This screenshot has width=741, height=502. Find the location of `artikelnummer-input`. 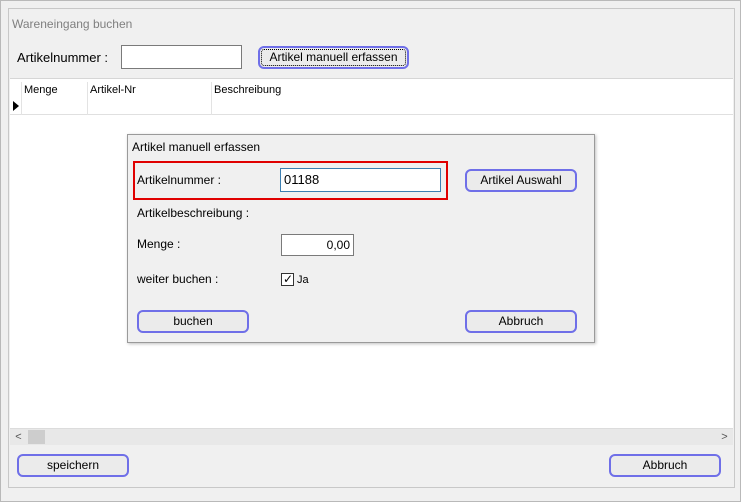

artikelnummer-input is located at coordinates (181, 57).